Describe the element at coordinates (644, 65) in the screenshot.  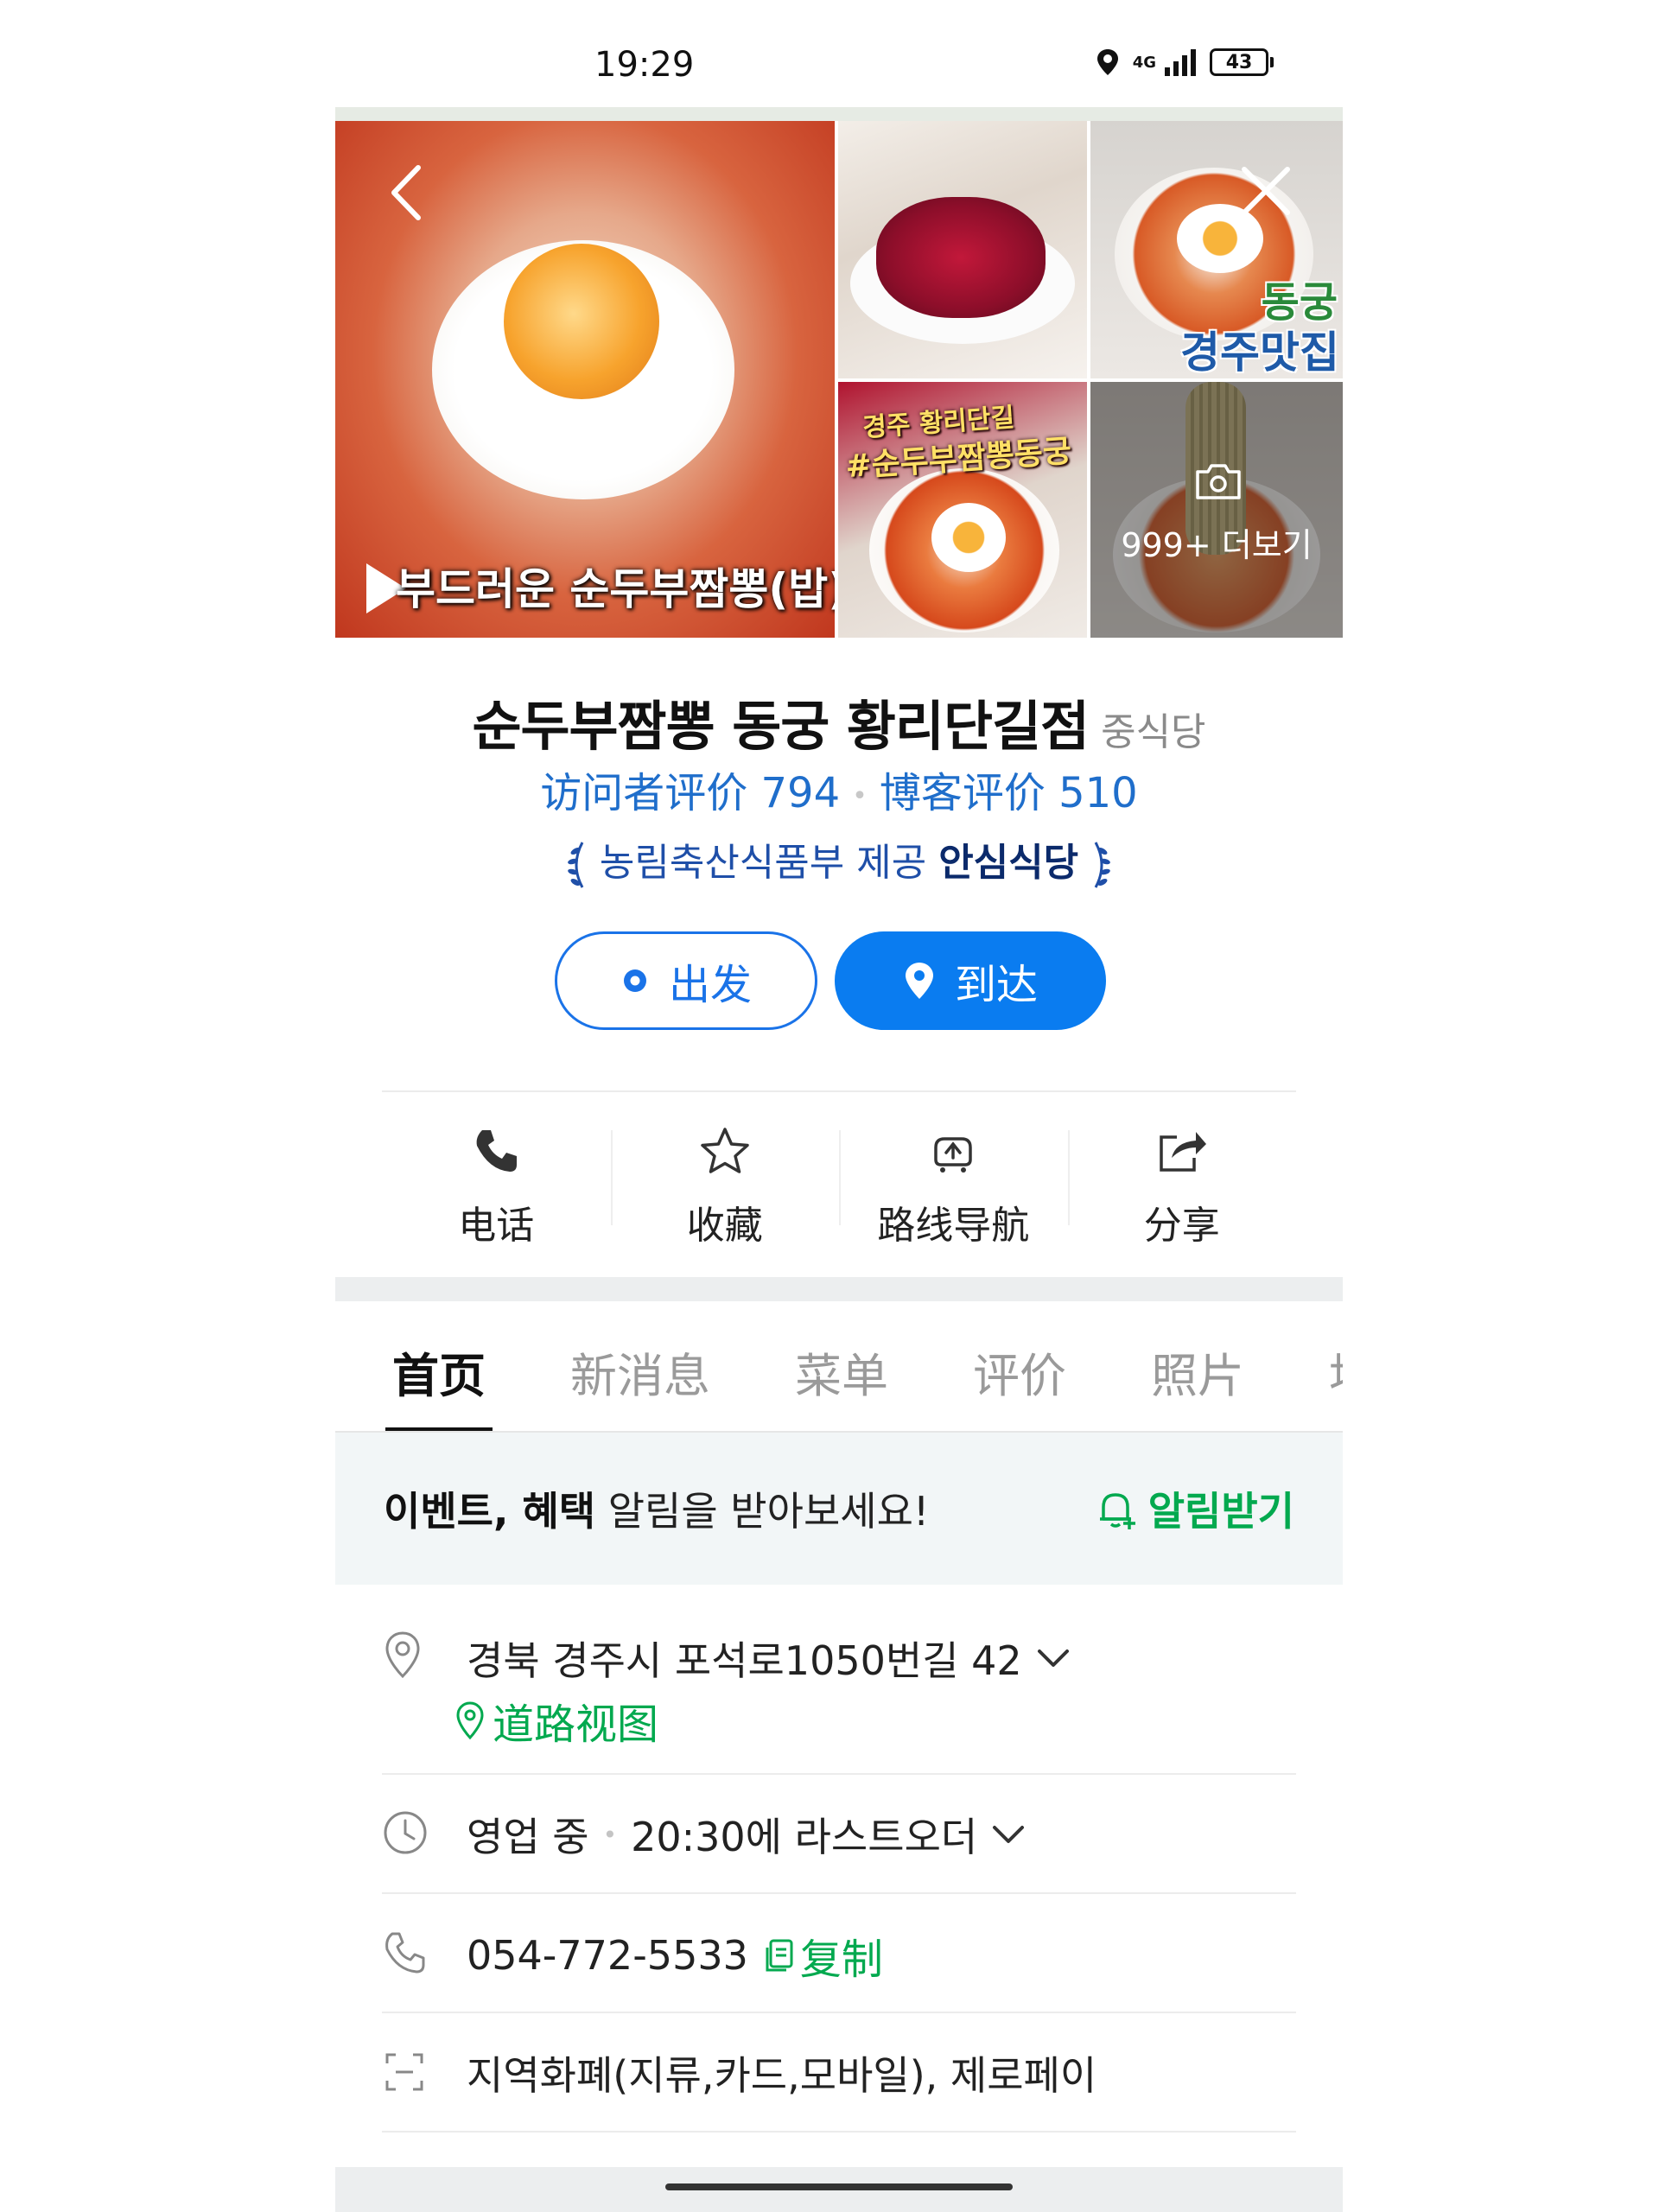
I see `status-time: 19:29` at that location.